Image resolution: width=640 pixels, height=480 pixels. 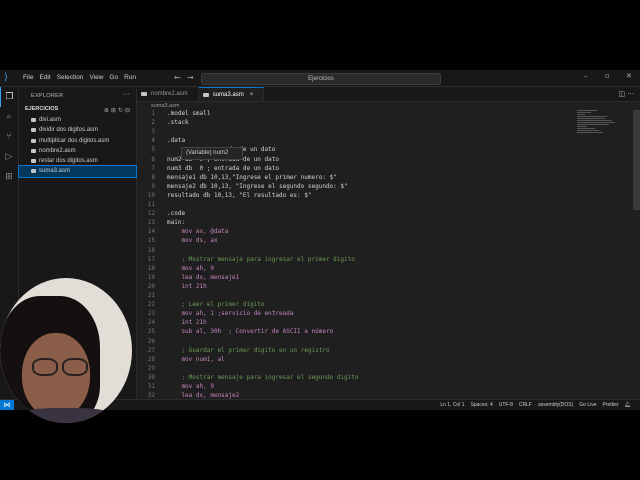 I want to click on code-line: .data, so click(x=176, y=141).